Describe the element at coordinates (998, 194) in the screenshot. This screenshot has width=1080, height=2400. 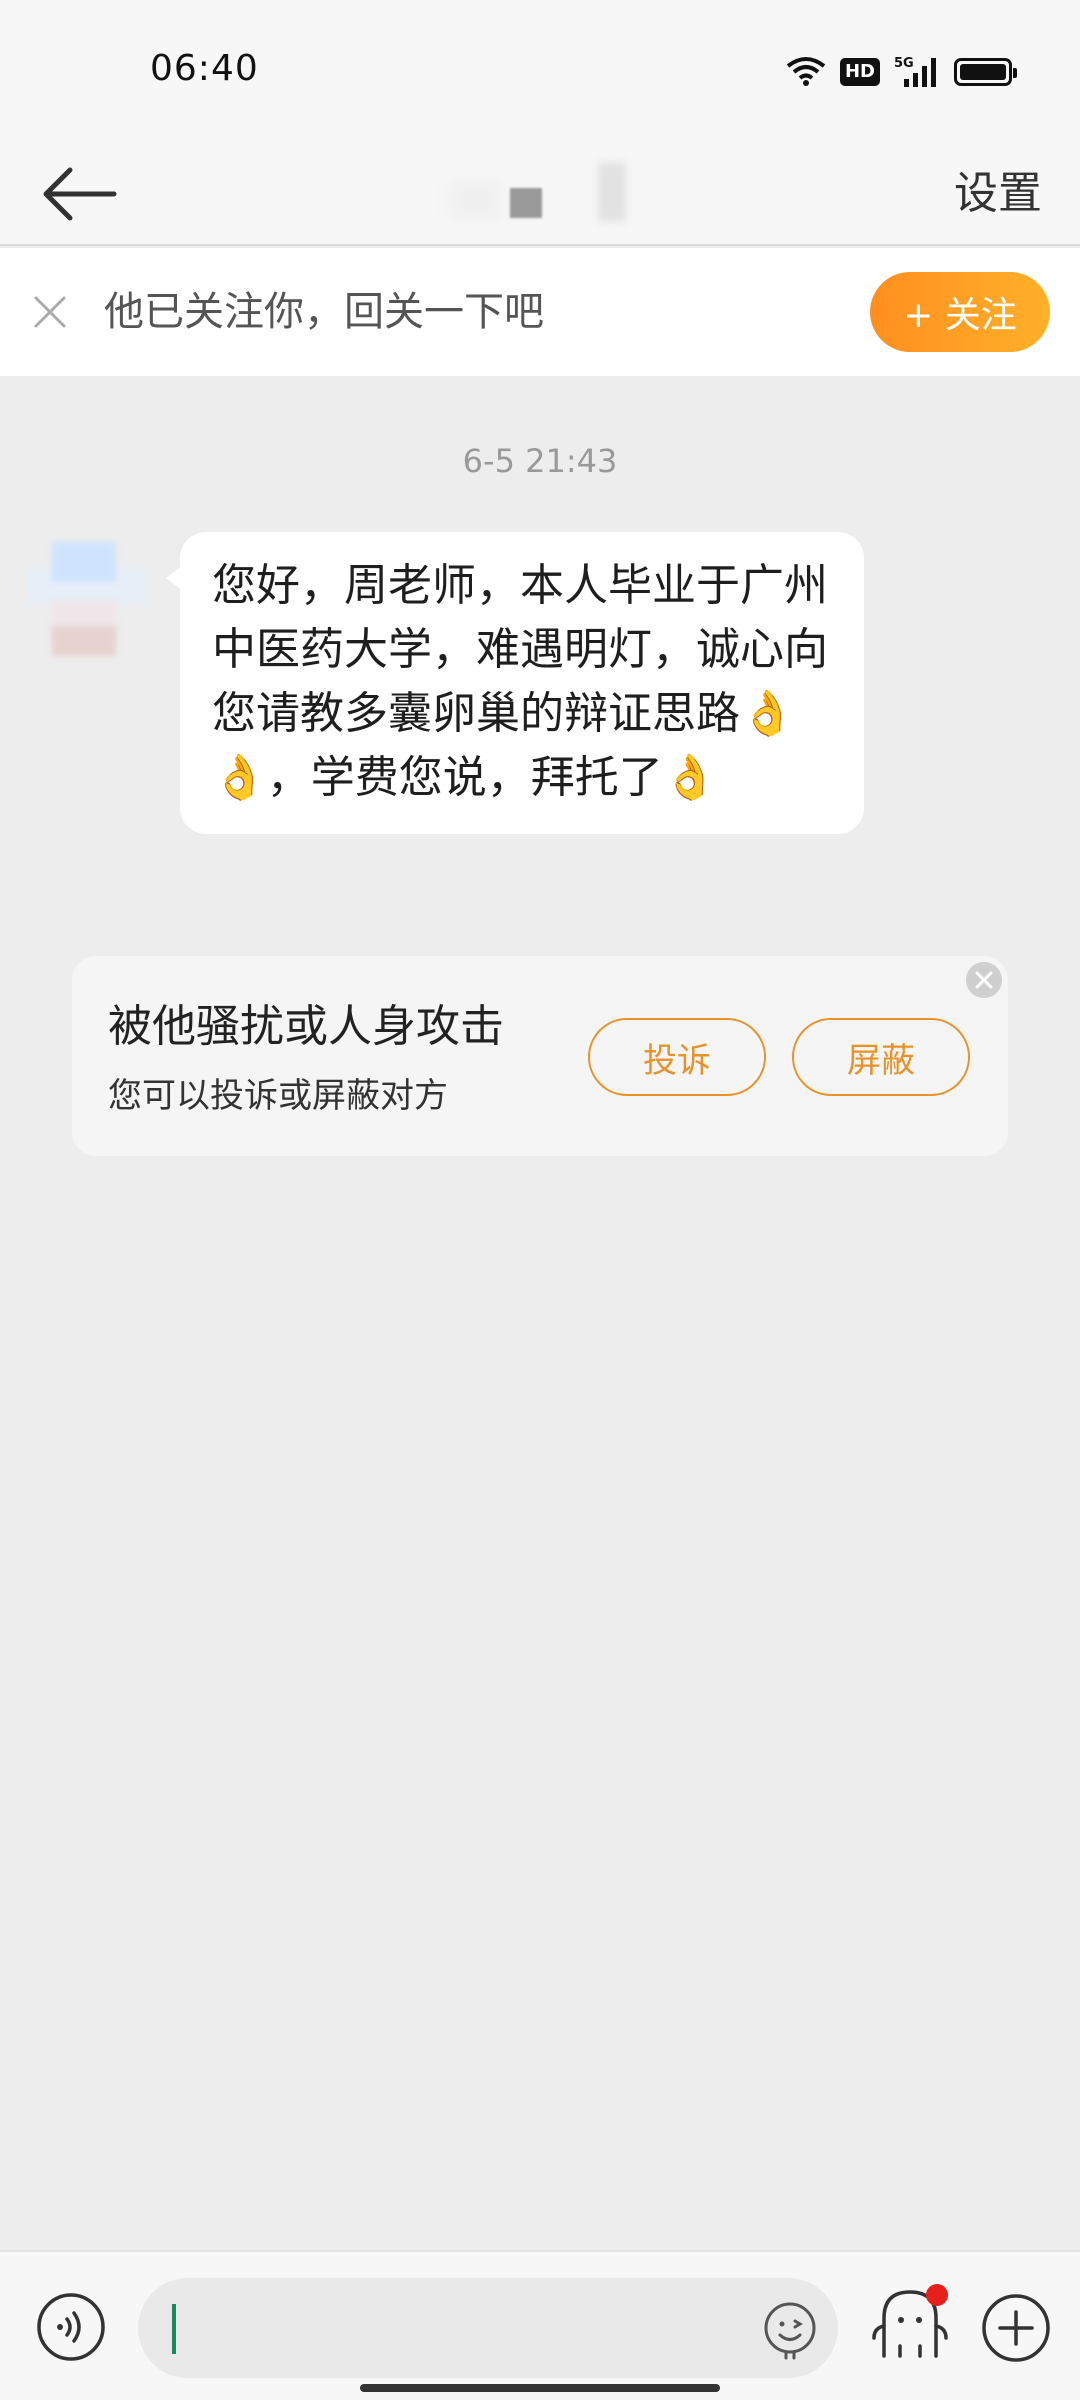
I see `settings-button: 设置` at that location.